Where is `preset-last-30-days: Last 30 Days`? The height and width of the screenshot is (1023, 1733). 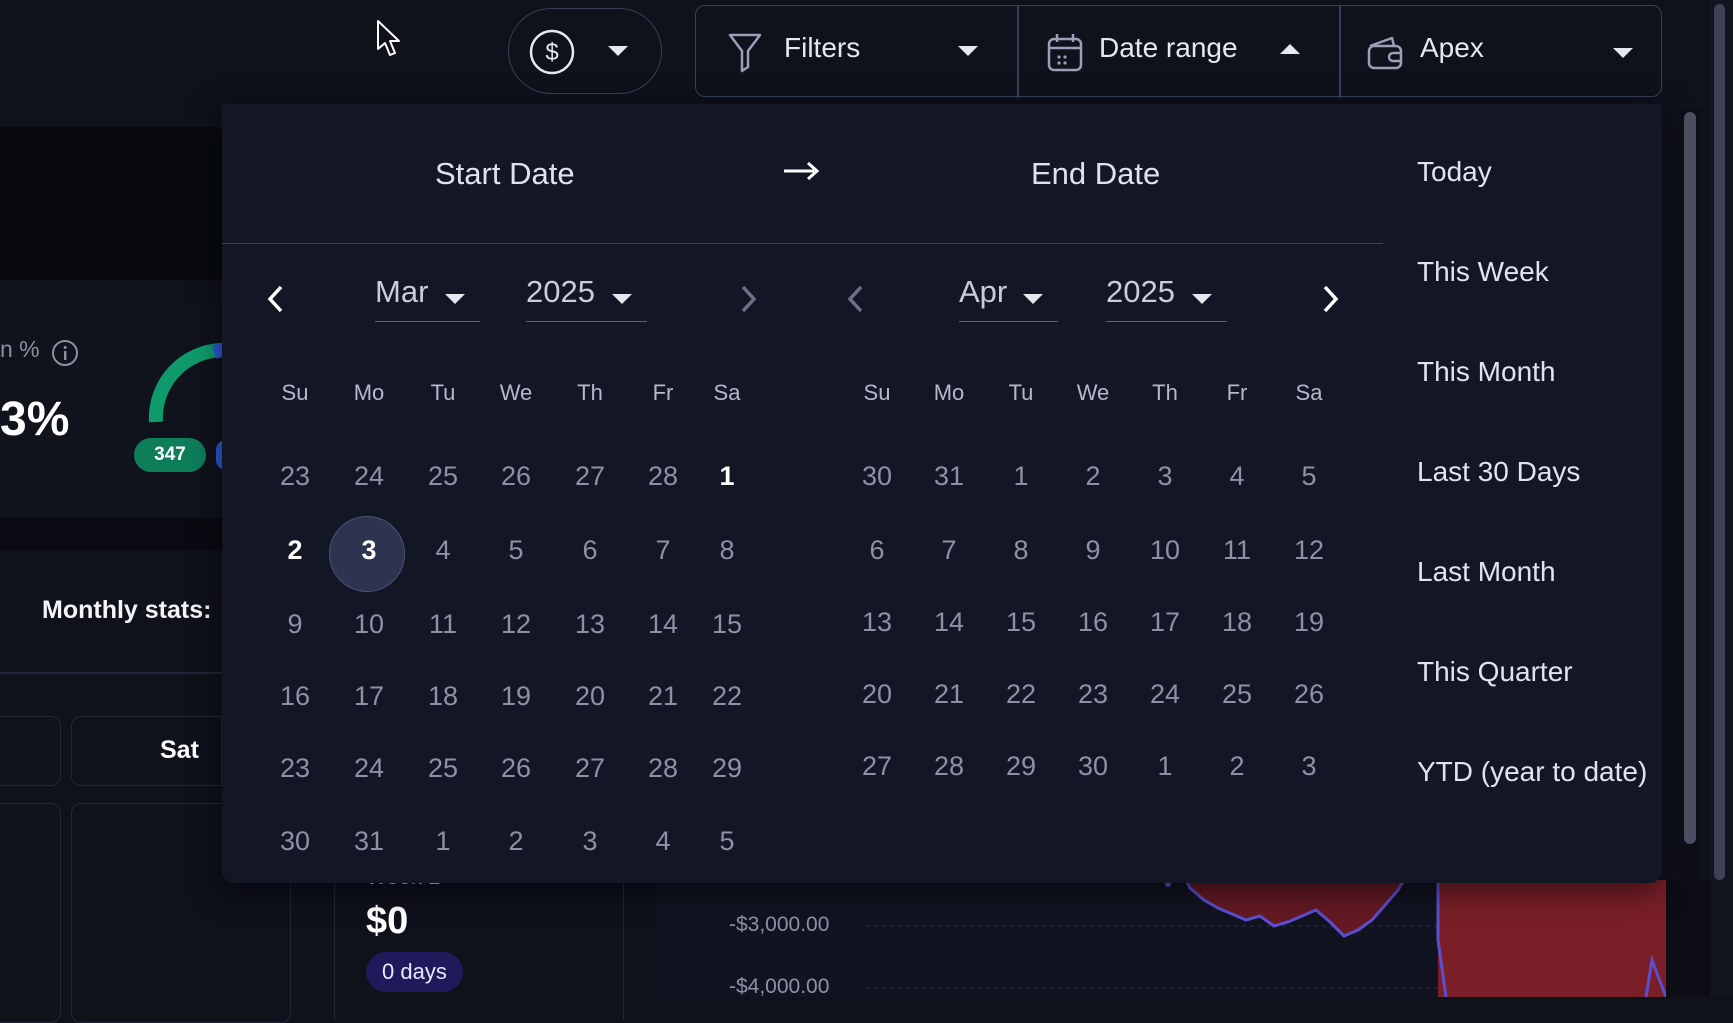
preset-last-30-days: Last 30 Days is located at coordinates (1498, 472).